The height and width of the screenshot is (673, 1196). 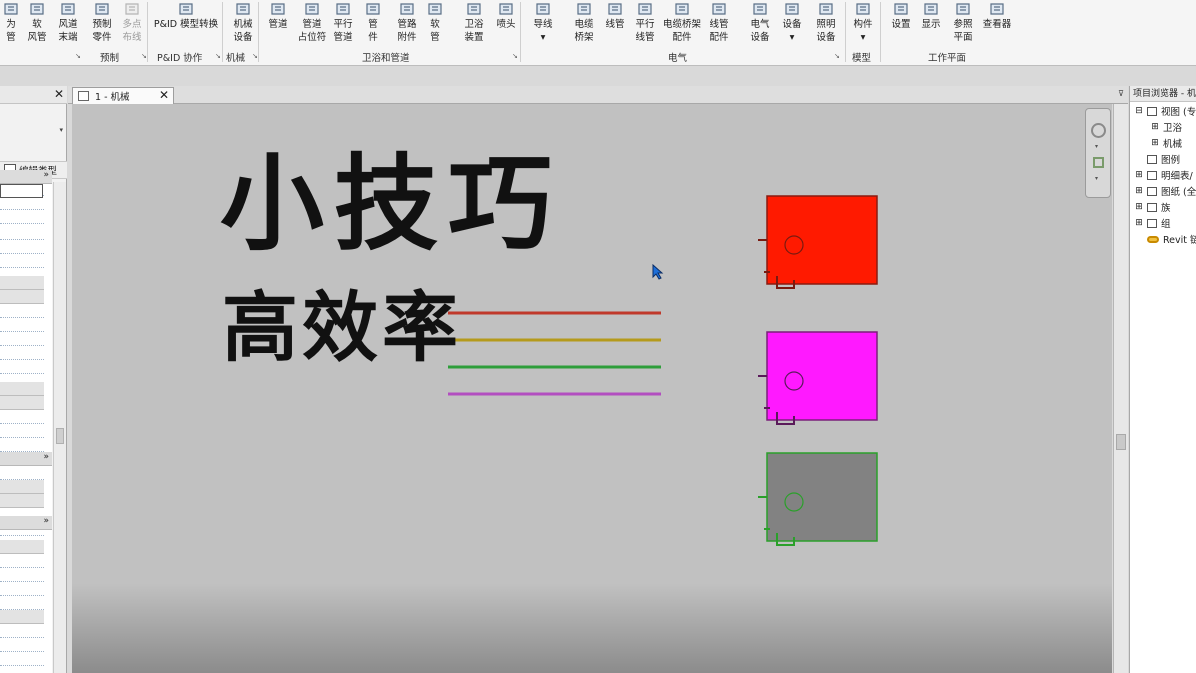 What do you see at coordinates (343, 25) in the screenshot?
I see `tool-parallel-pipes-button: 平行 管道` at bounding box center [343, 25].